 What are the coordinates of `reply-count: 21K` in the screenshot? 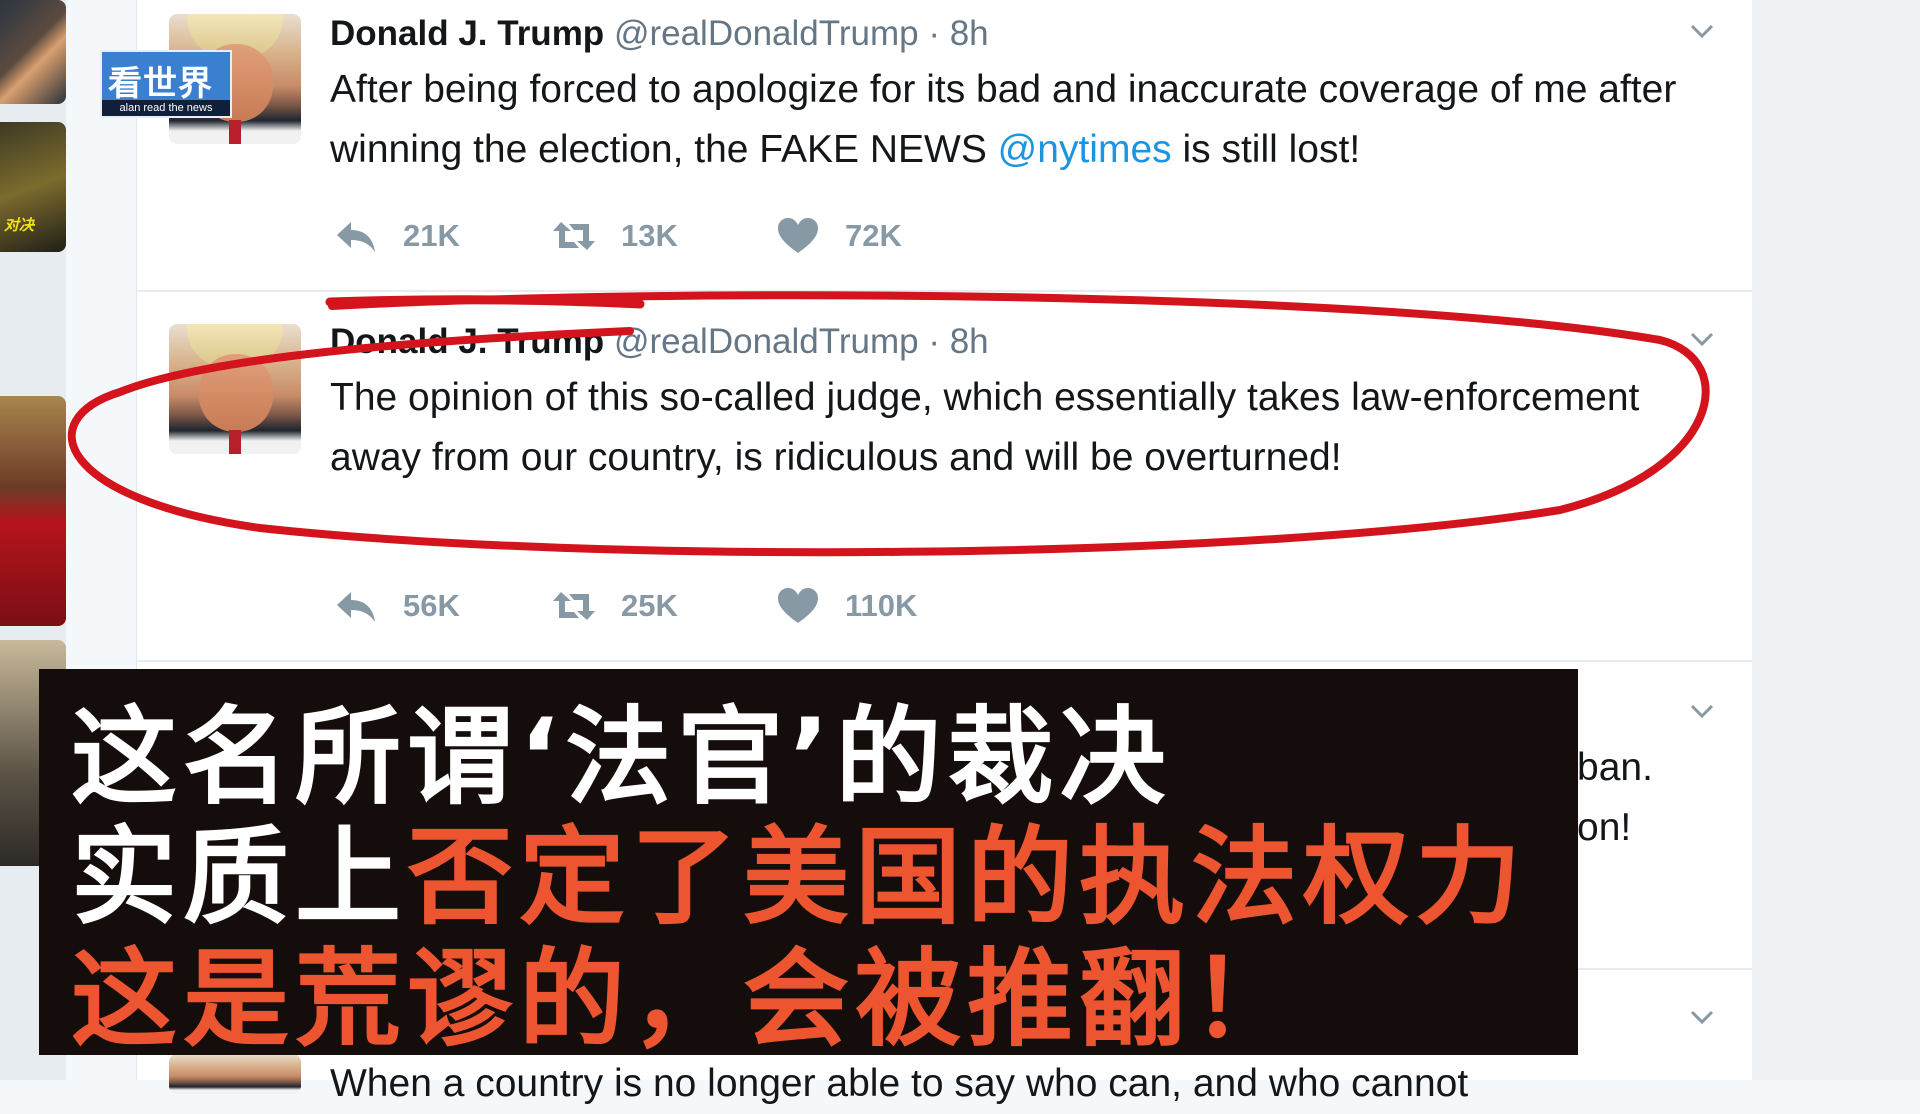 It's located at (431, 235).